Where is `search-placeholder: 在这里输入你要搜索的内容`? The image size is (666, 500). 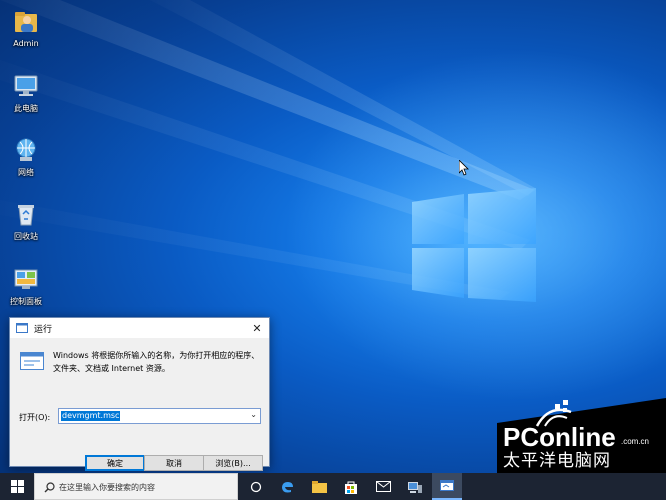
search-placeholder: 在这里输入你要搜索的内容 is located at coordinates (107, 487).